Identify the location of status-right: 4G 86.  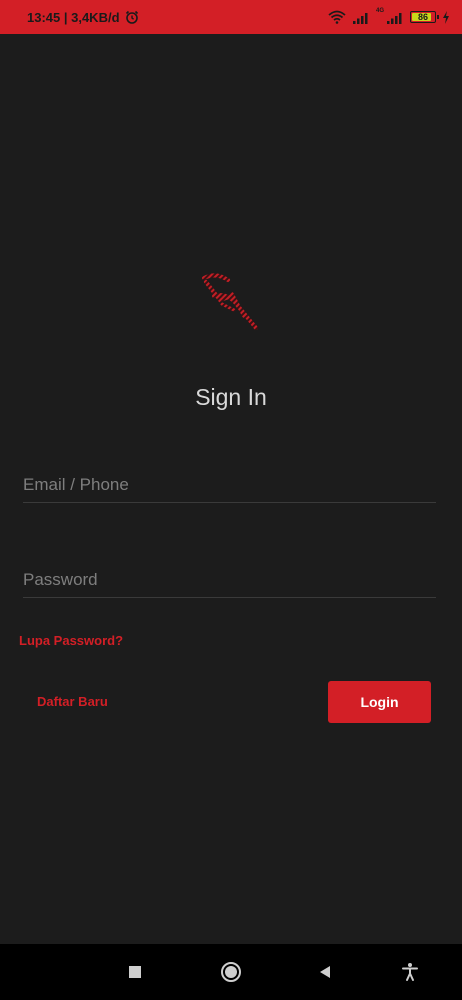
(389, 16).